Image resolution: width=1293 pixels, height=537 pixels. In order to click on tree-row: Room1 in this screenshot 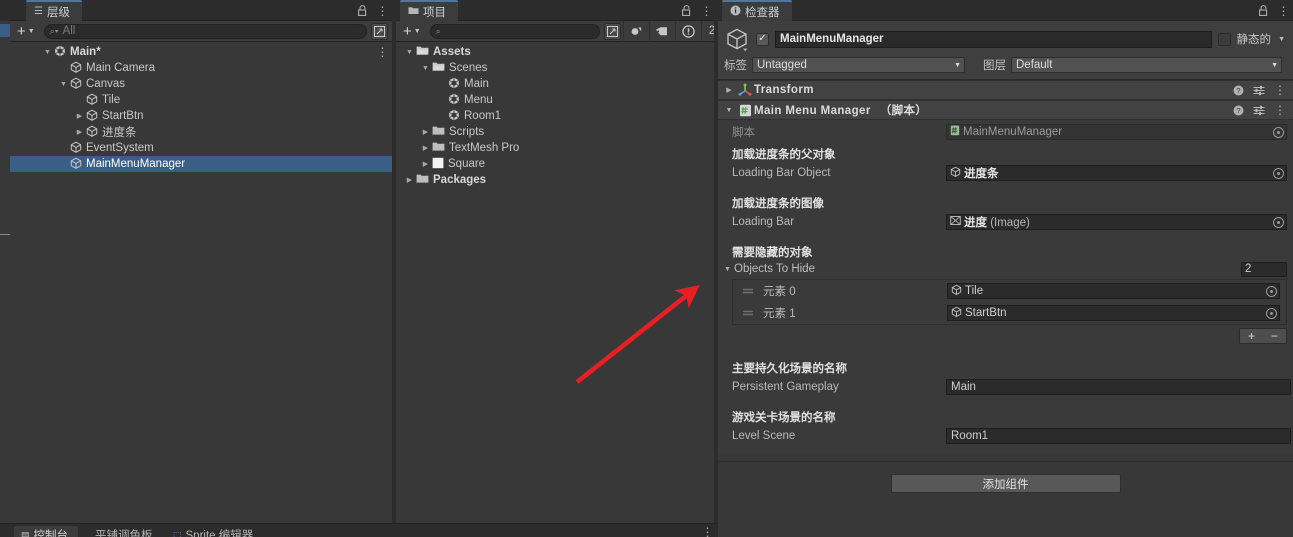, I will do `click(556, 116)`.